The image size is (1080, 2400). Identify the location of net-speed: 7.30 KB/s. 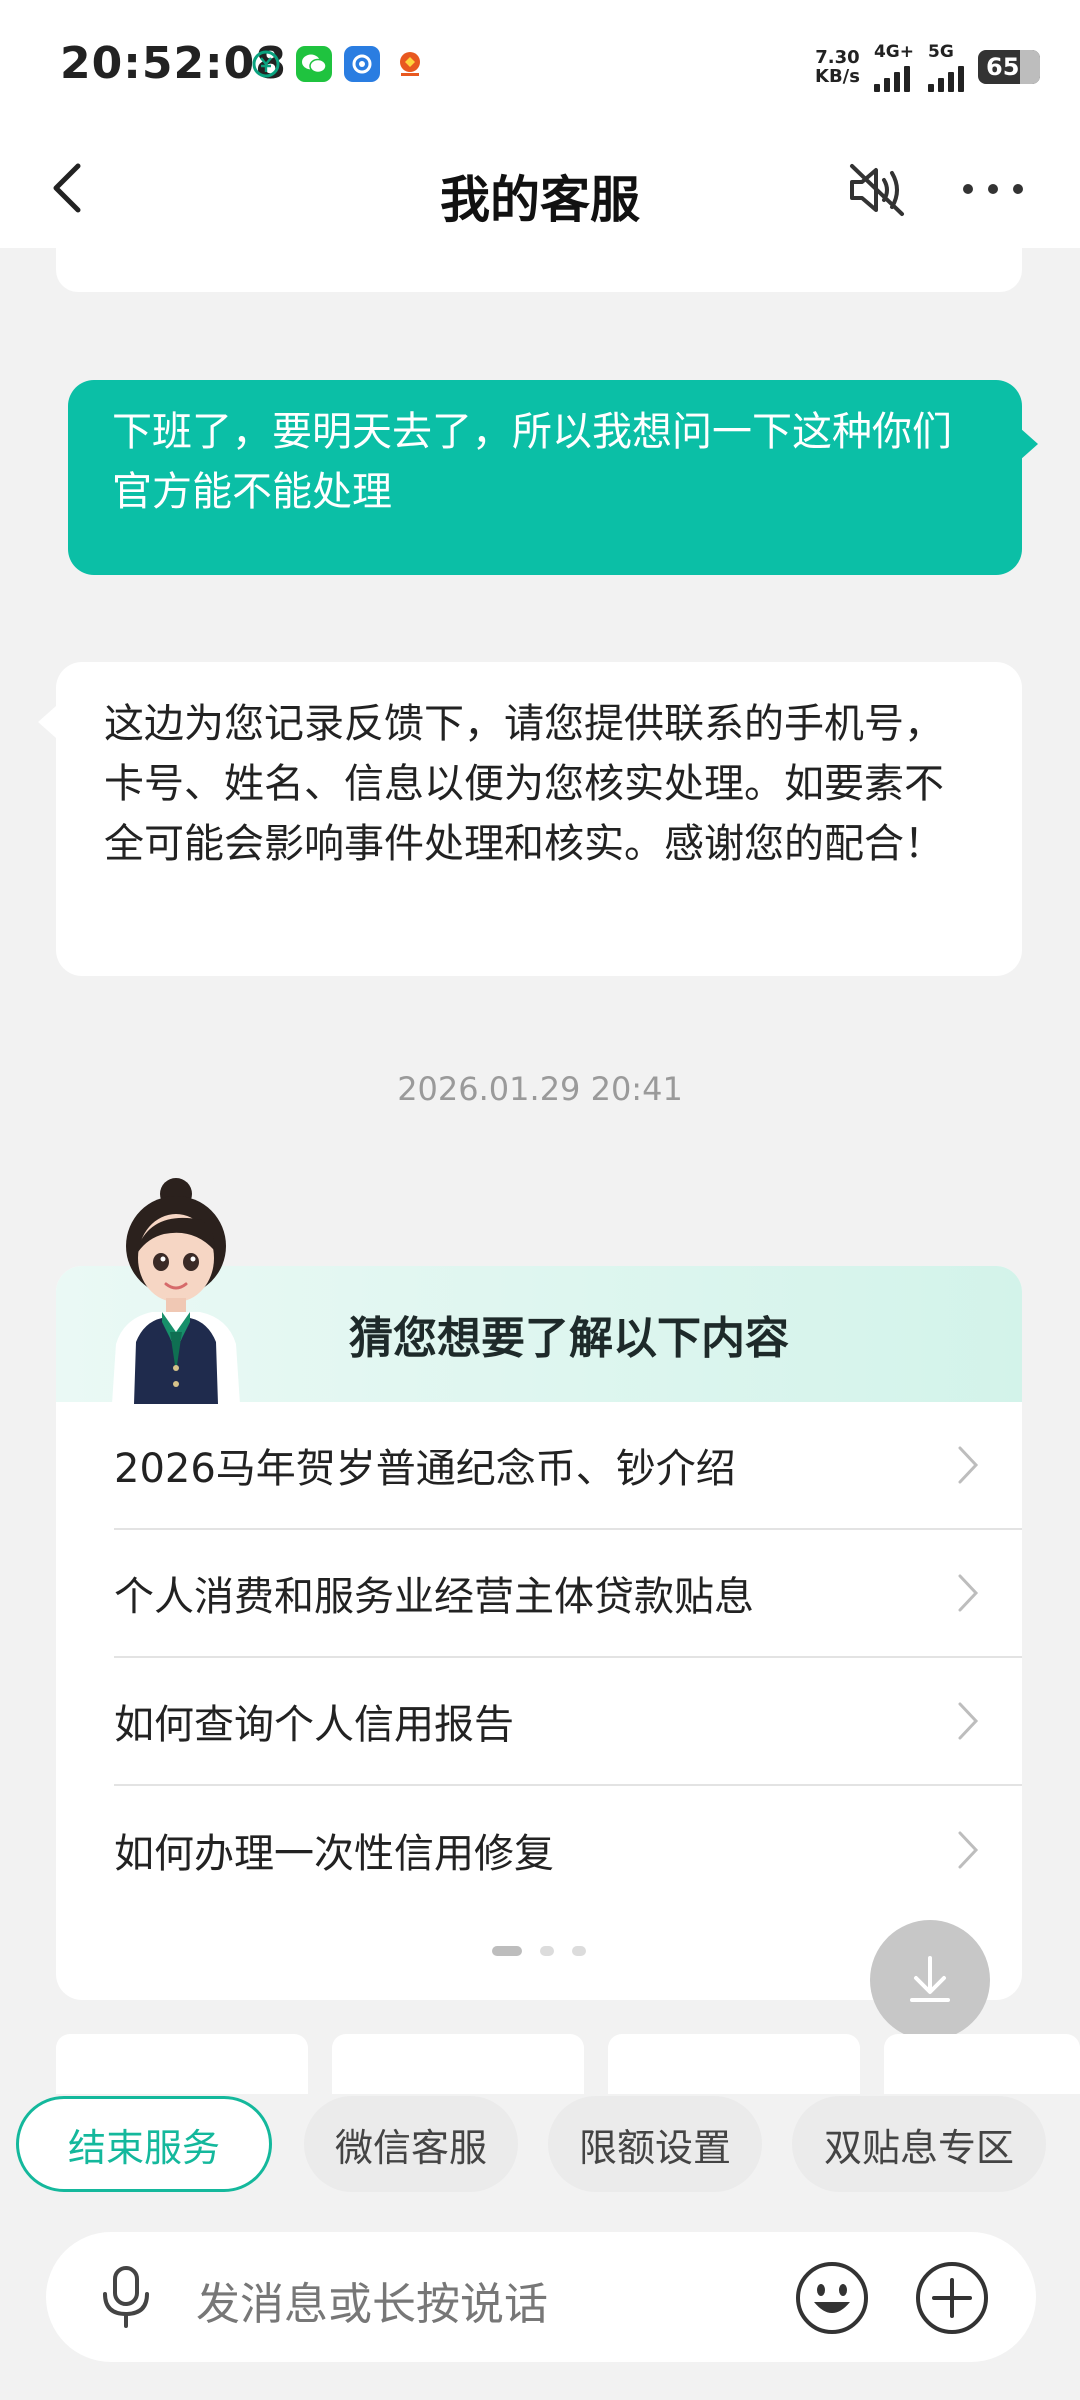
(837, 67).